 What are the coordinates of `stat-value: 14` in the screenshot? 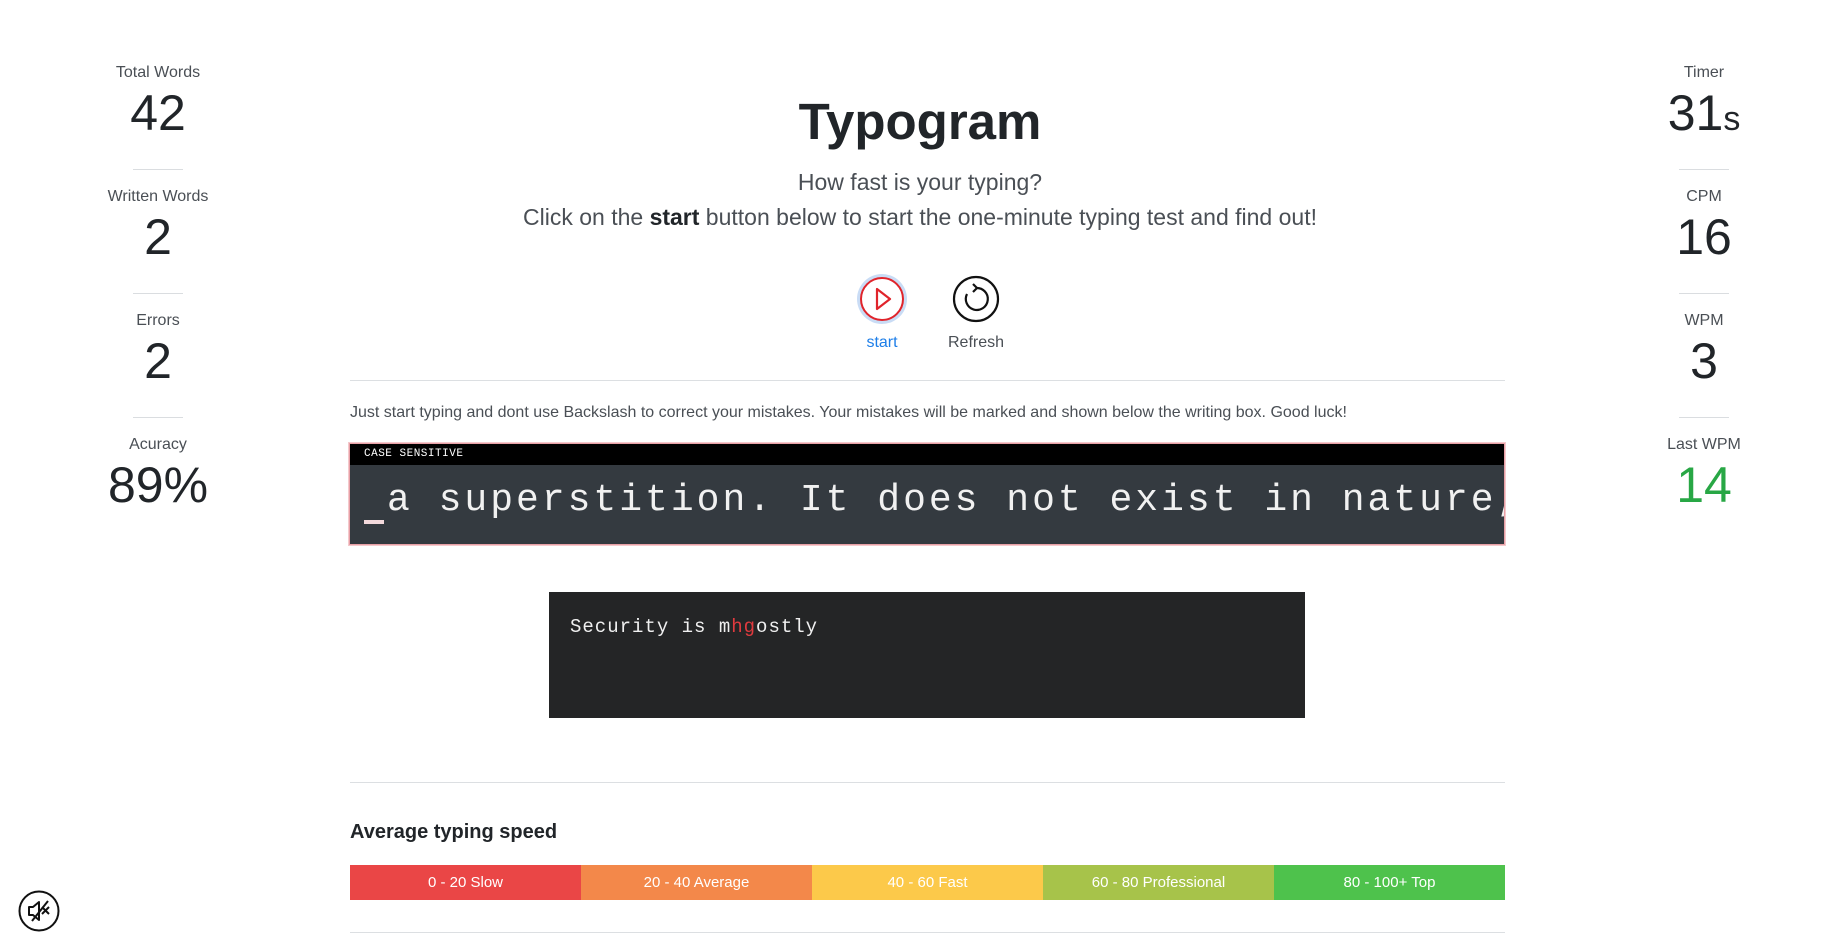 It's located at (1704, 485).